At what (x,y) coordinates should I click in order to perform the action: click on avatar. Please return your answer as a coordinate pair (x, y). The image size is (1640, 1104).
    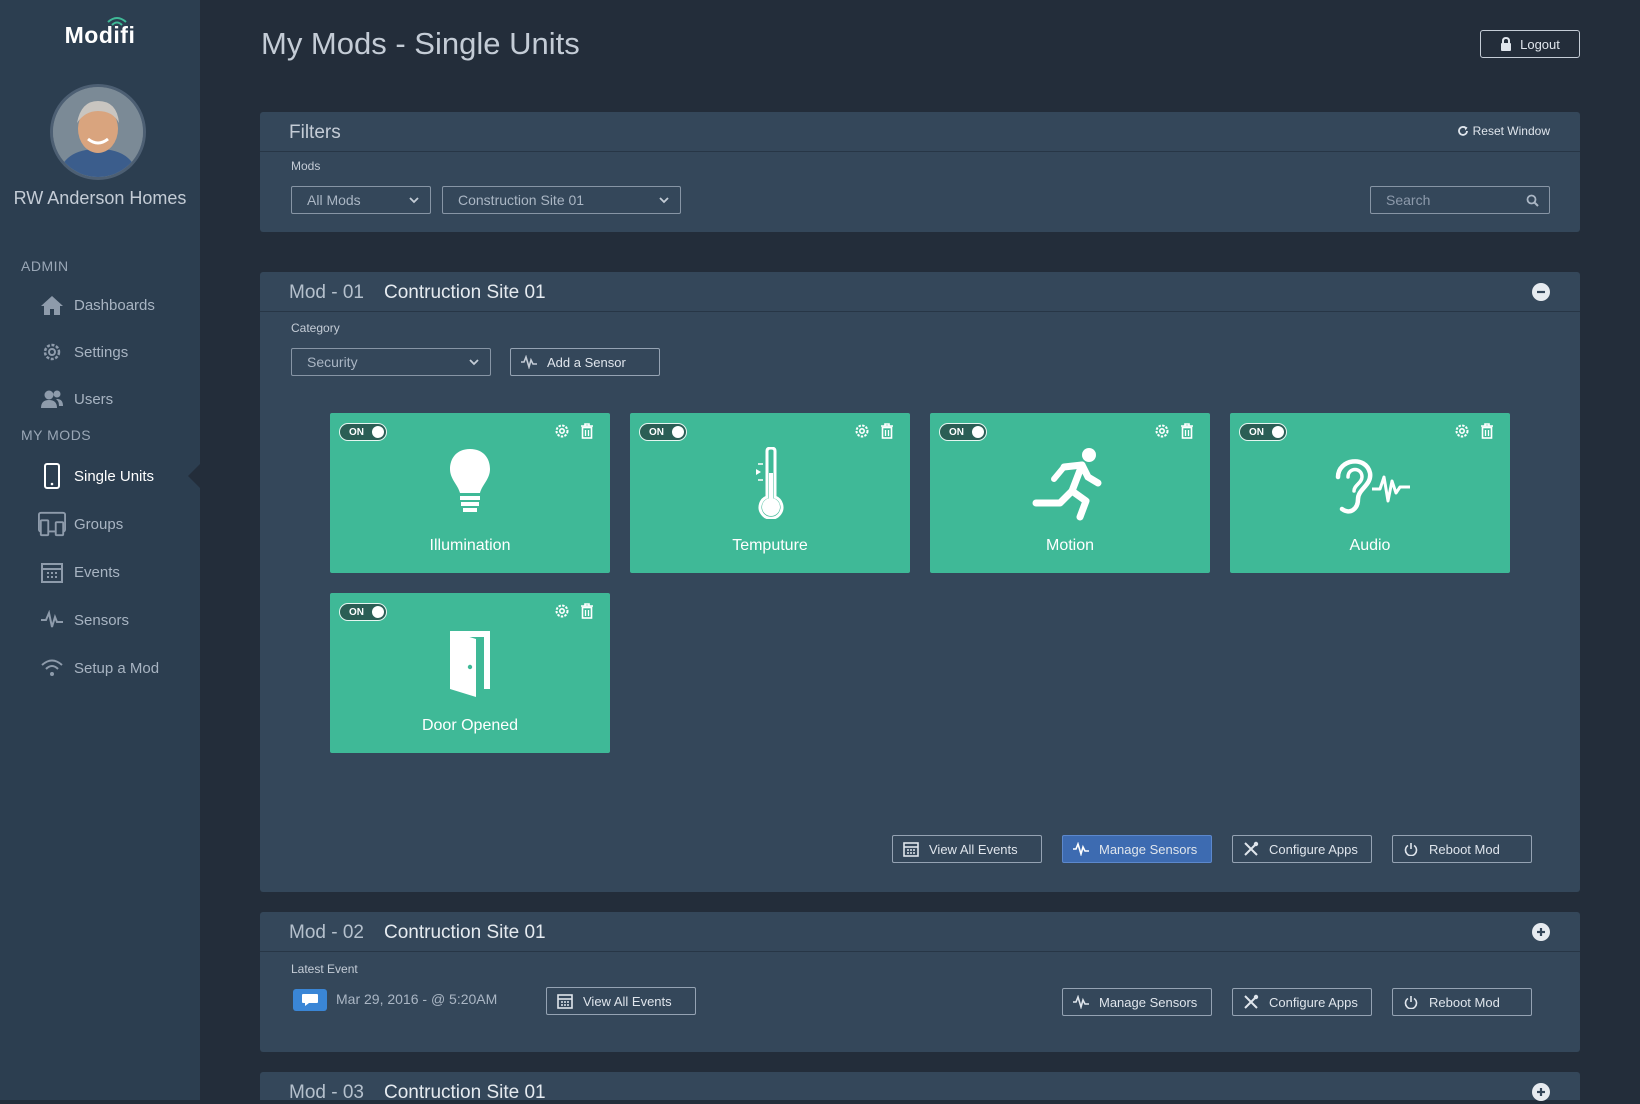
    Looking at the image, I should click on (98, 132).